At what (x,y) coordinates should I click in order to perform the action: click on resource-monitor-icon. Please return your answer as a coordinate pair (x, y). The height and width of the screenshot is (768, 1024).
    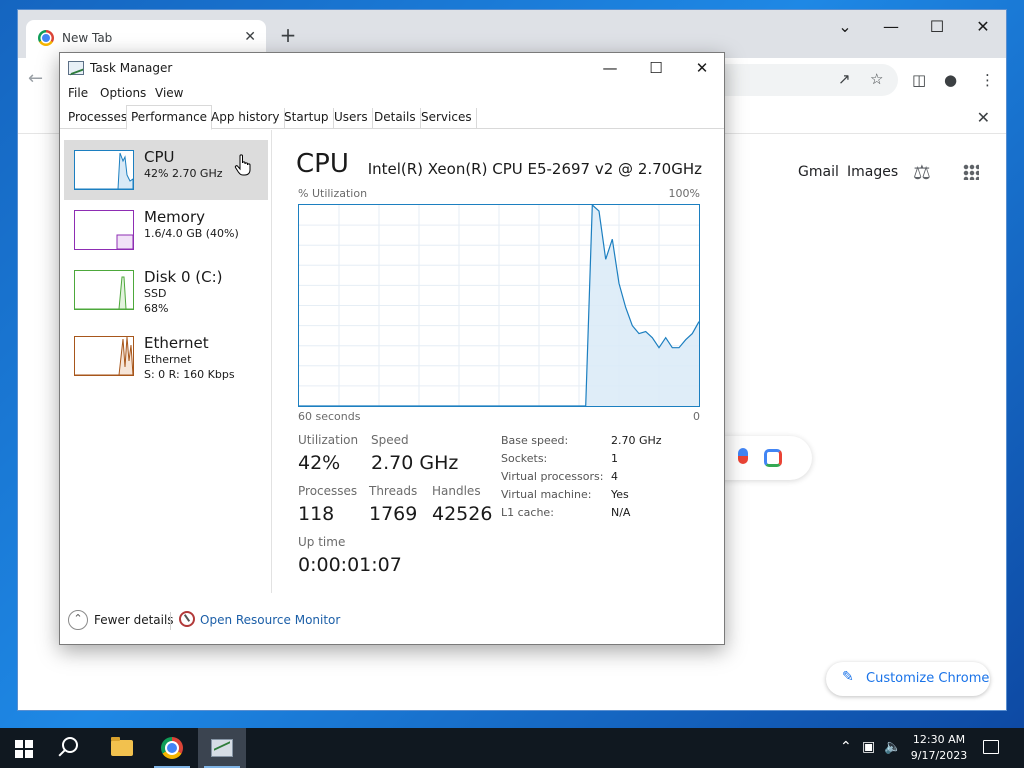
    Looking at the image, I should click on (187, 619).